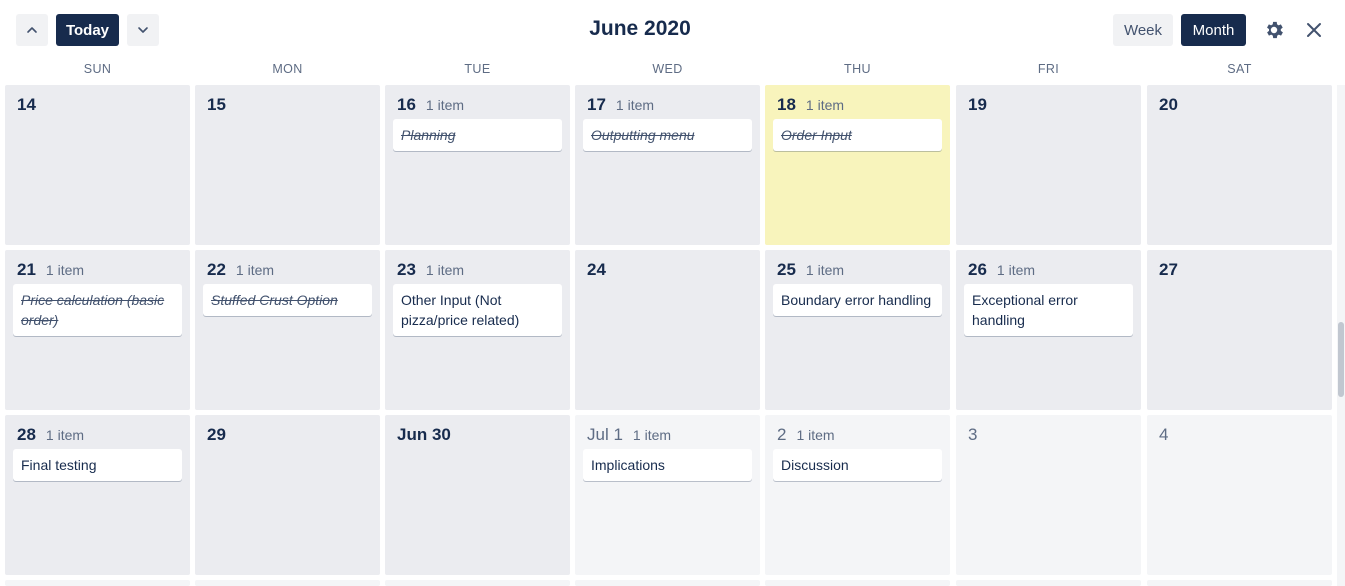 Image resolution: width=1345 pixels, height=586 pixels. I want to click on day-cell: 14, so click(97, 165).